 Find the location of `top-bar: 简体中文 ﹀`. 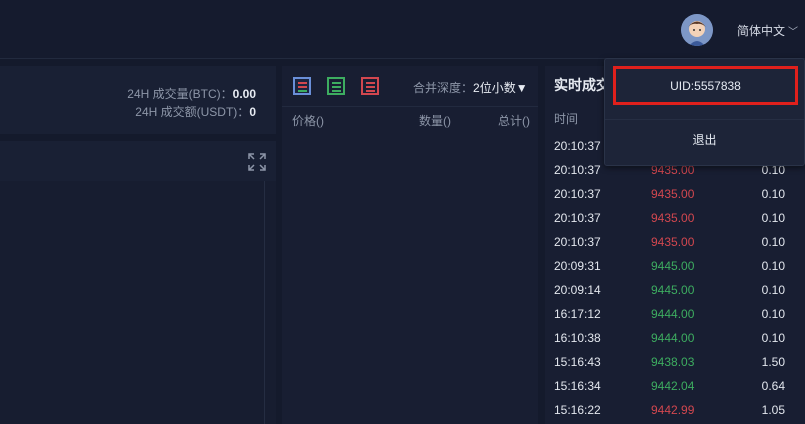

top-bar: 简体中文 ﹀ is located at coordinates (402, 29).